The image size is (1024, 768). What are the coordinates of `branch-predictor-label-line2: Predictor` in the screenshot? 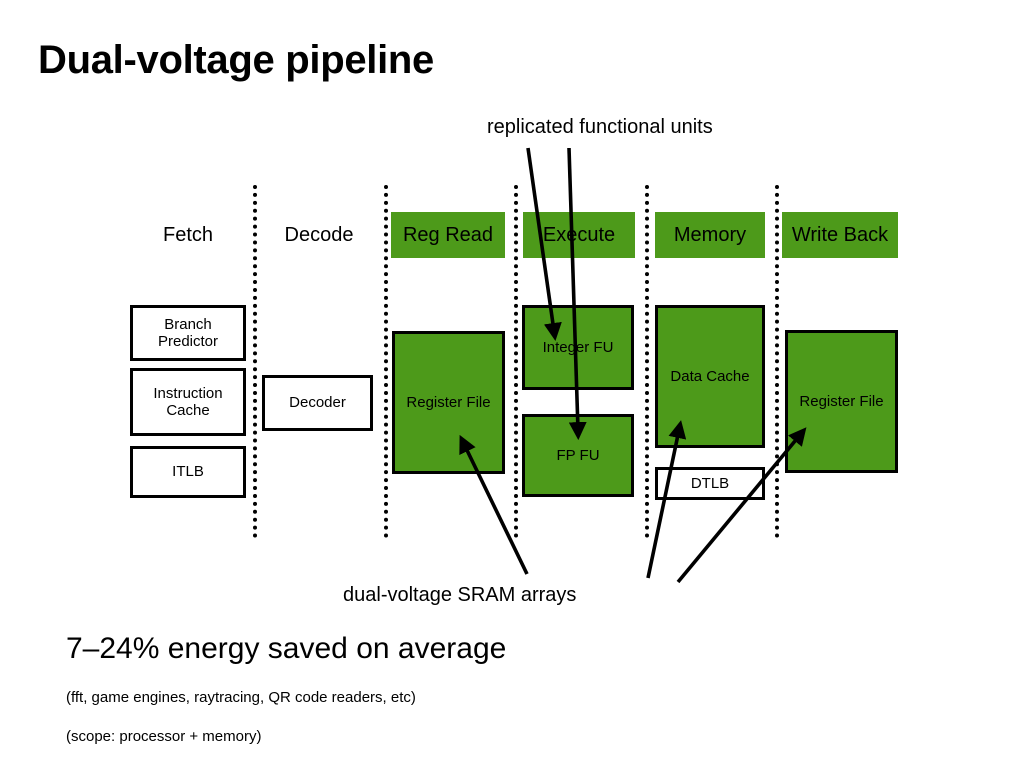 It's located at (188, 341).